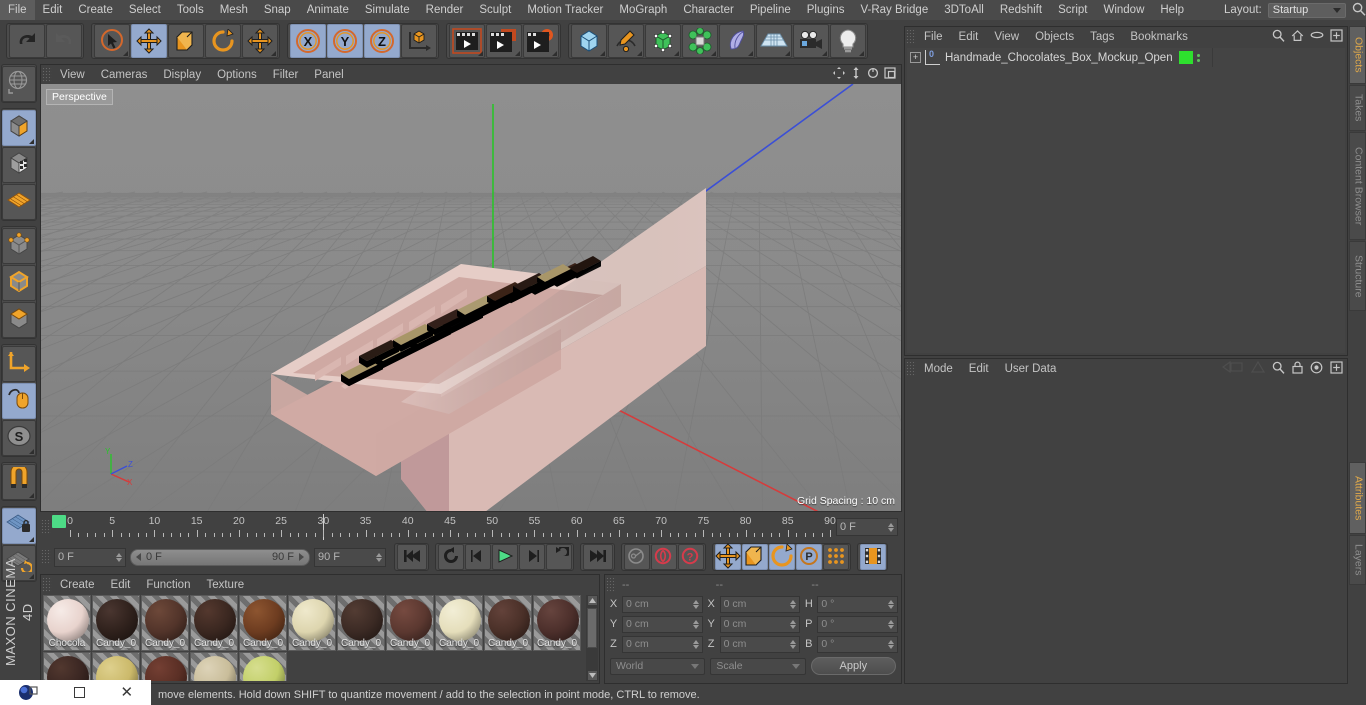  I want to click on menu-select: Select, so click(145, 10).